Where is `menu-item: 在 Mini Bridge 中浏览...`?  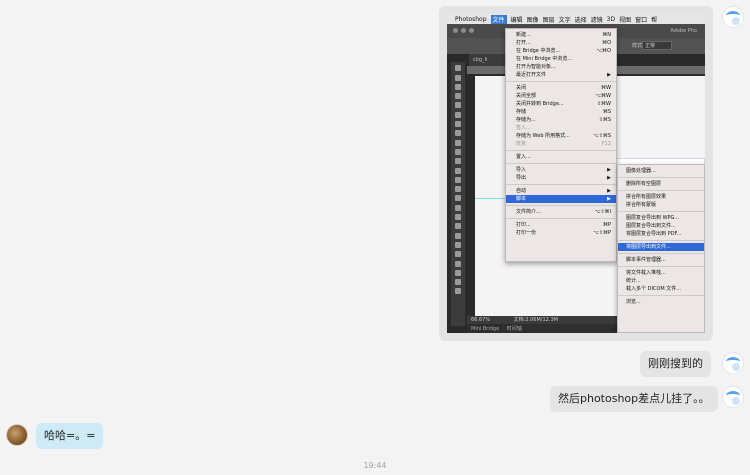
menu-item: 在 Mini Bridge 中浏览... is located at coordinates (561, 59).